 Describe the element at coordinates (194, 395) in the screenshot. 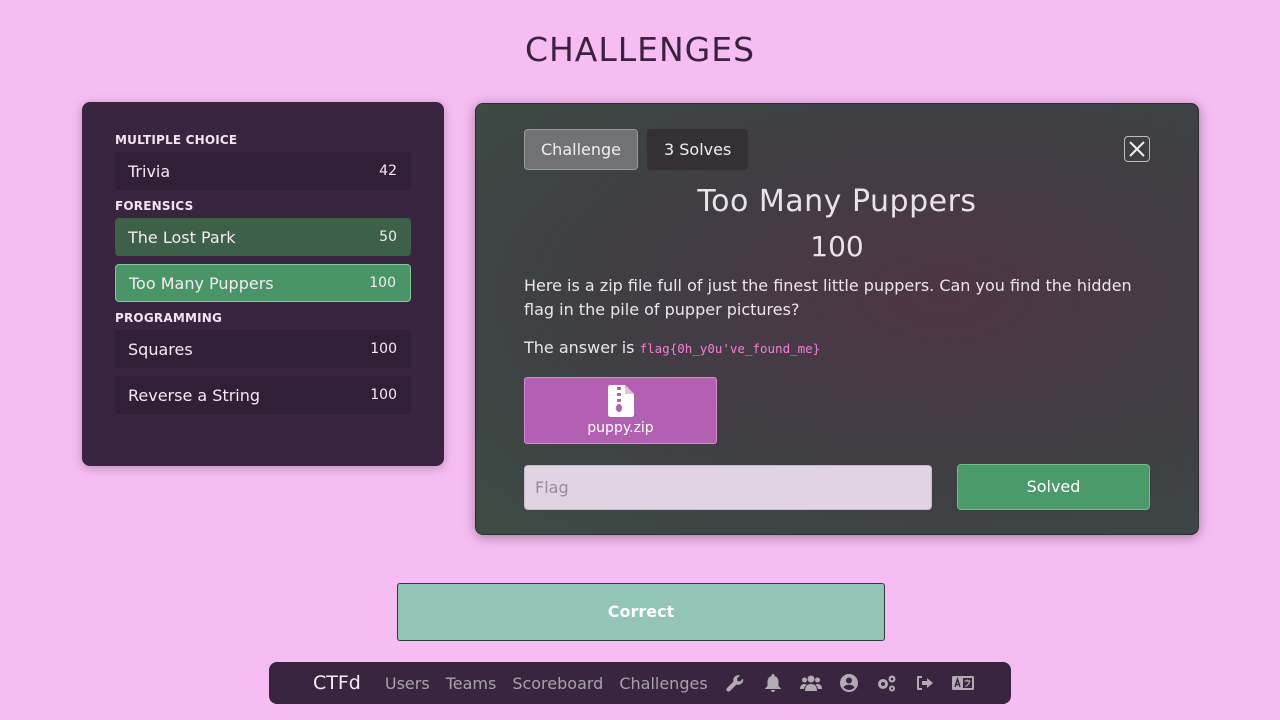

I see `challenge-name: Reverse a String` at that location.